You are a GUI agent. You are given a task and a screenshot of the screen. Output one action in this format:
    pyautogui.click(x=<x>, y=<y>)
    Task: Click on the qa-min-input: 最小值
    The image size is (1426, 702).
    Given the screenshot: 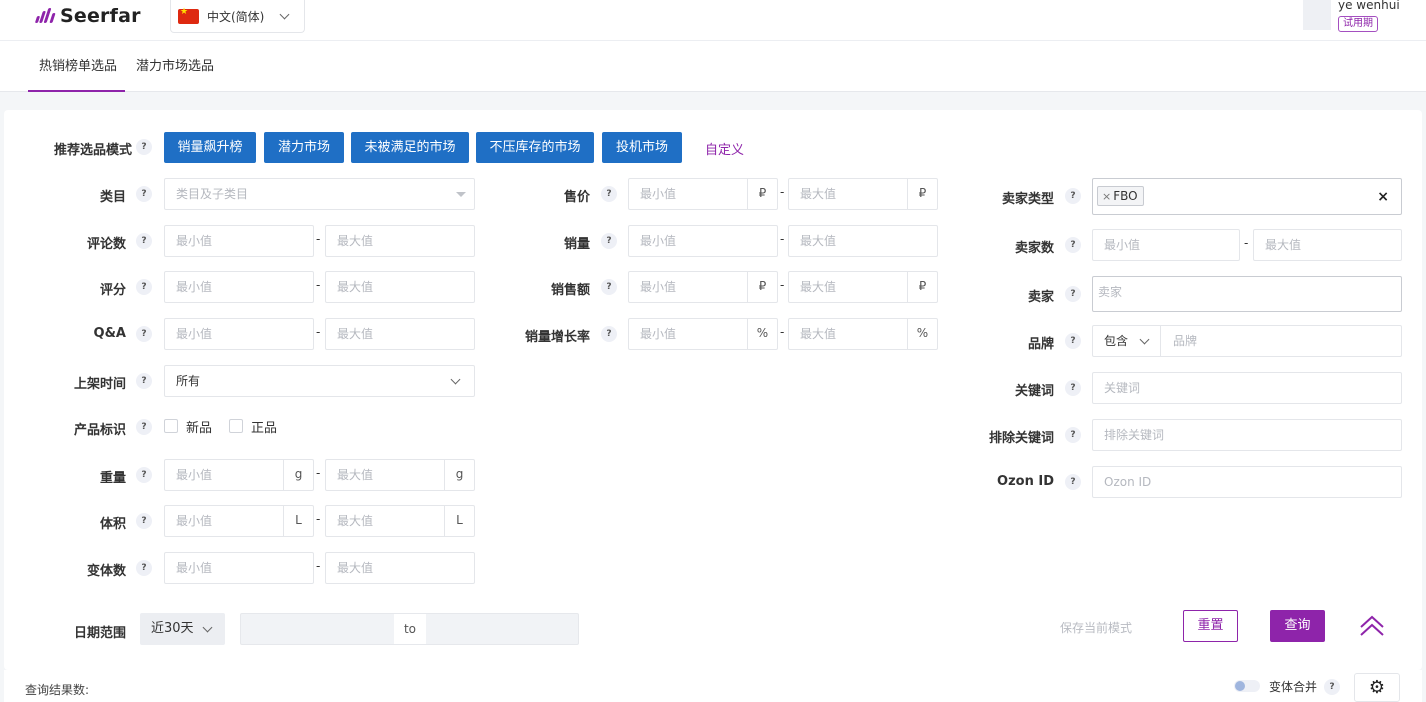 What is the action you would take?
    pyautogui.click(x=239, y=334)
    